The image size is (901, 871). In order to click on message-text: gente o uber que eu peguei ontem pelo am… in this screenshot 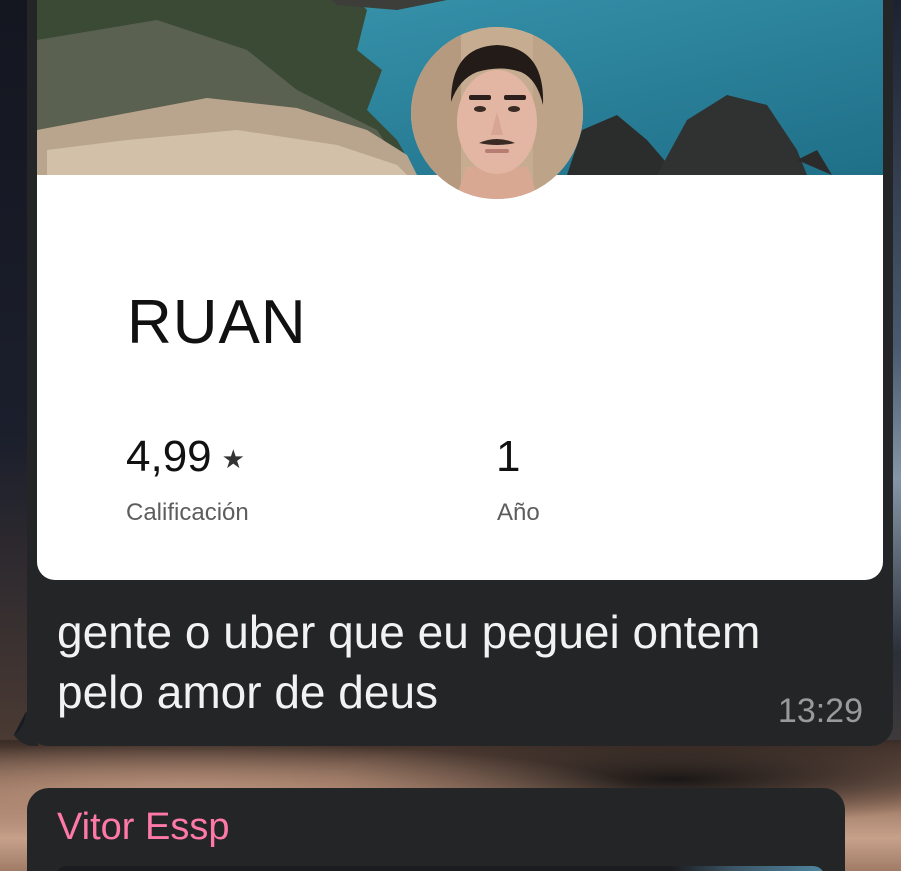, I will do `click(409, 662)`.